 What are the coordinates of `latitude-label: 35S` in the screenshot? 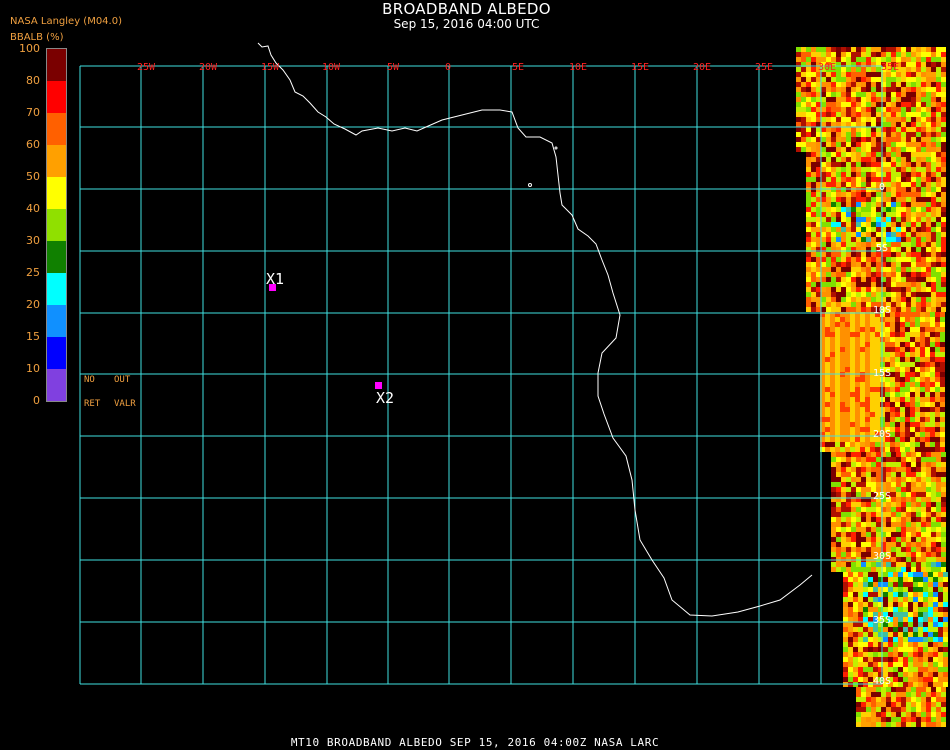 It's located at (882, 620).